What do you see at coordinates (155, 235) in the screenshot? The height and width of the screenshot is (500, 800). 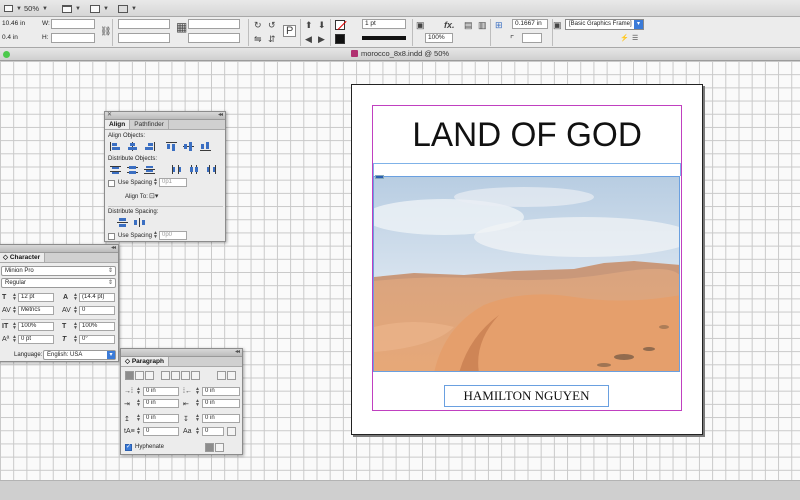 I see `spacing-stepper-2: ▲ ▼` at bounding box center [155, 235].